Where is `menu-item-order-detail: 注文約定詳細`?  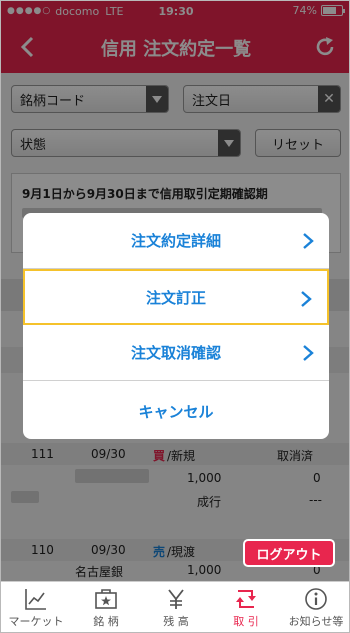
menu-item-order-detail: 注文約定詳細 is located at coordinates (176, 241).